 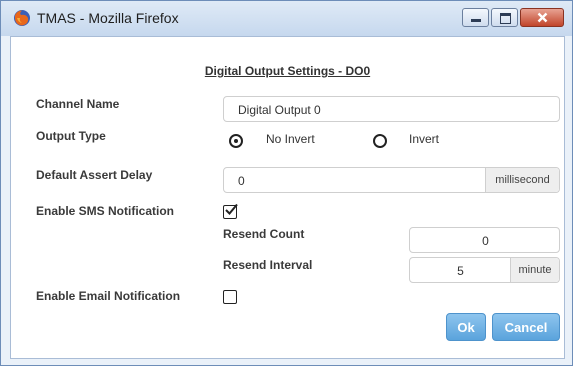 I want to click on radio-invert, so click(x=380, y=141).